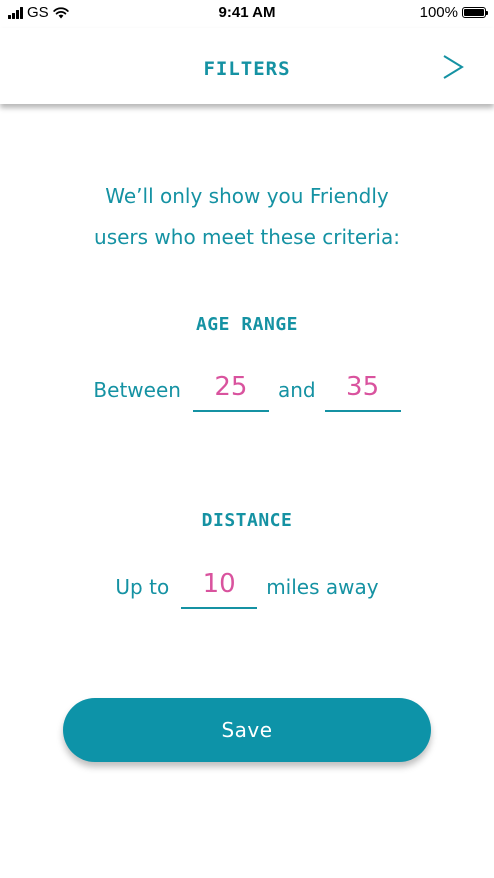 This screenshot has width=494, height=878. What do you see at coordinates (247, 730) in the screenshot?
I see `save-button: Save` at bounding box center [247, 730].